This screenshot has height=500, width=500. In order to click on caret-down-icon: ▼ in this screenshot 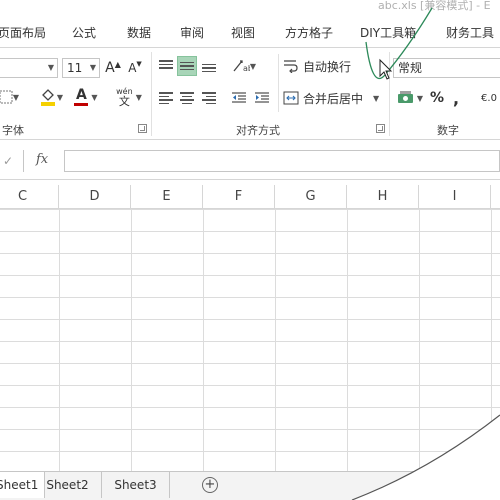, I will do `click(139, 64)`.